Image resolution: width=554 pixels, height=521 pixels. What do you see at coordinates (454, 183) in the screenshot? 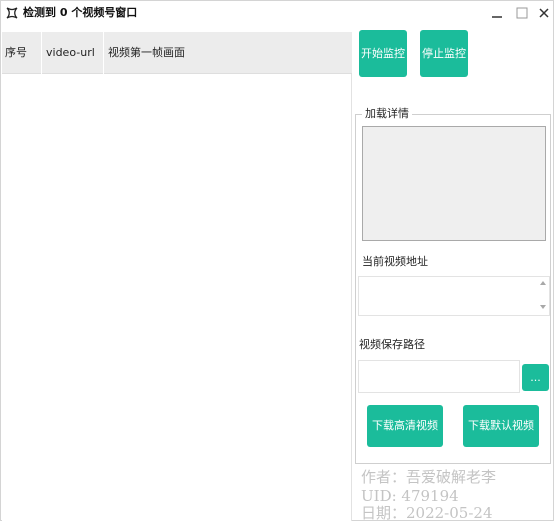
I see `video-preview` at bounding box center [454, 183].